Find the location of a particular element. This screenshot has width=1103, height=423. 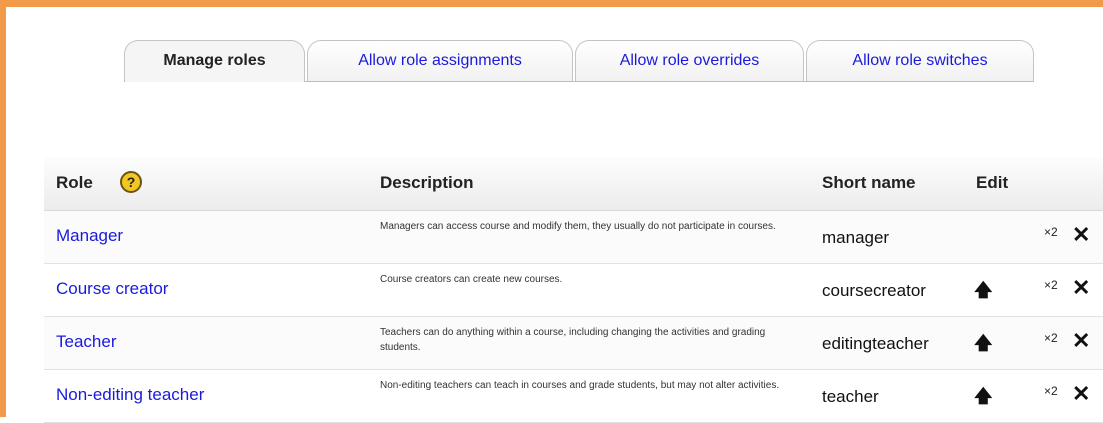

header-edit: Edit is located at coordinates (992, 182).